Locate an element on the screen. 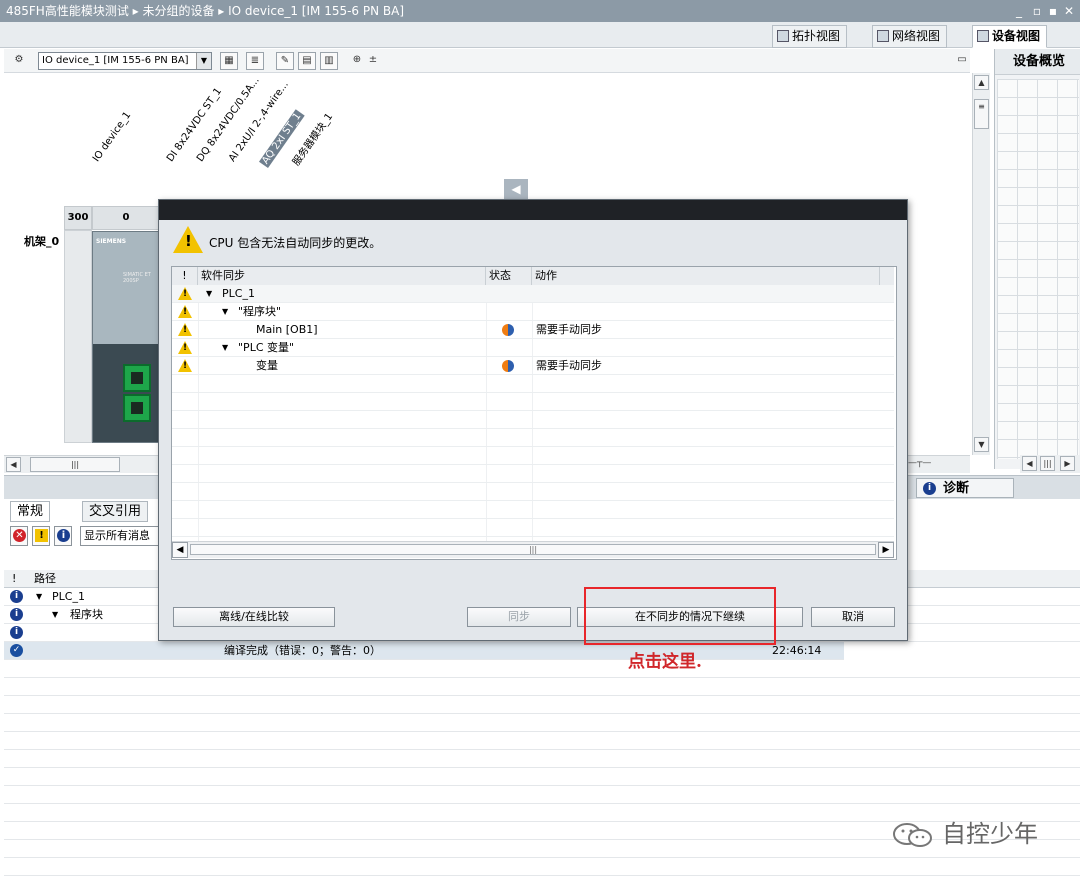  hscroll-thumb: ||| is located at coordinates (75, 464).